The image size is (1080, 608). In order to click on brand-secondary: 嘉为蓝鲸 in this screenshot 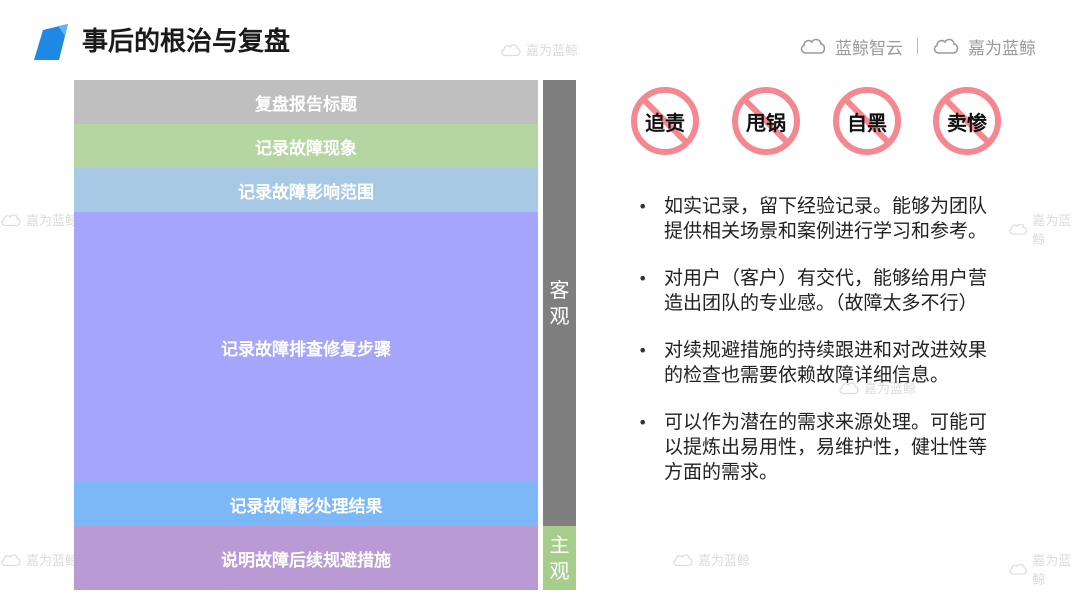, I will do `click(1002, 48)`.